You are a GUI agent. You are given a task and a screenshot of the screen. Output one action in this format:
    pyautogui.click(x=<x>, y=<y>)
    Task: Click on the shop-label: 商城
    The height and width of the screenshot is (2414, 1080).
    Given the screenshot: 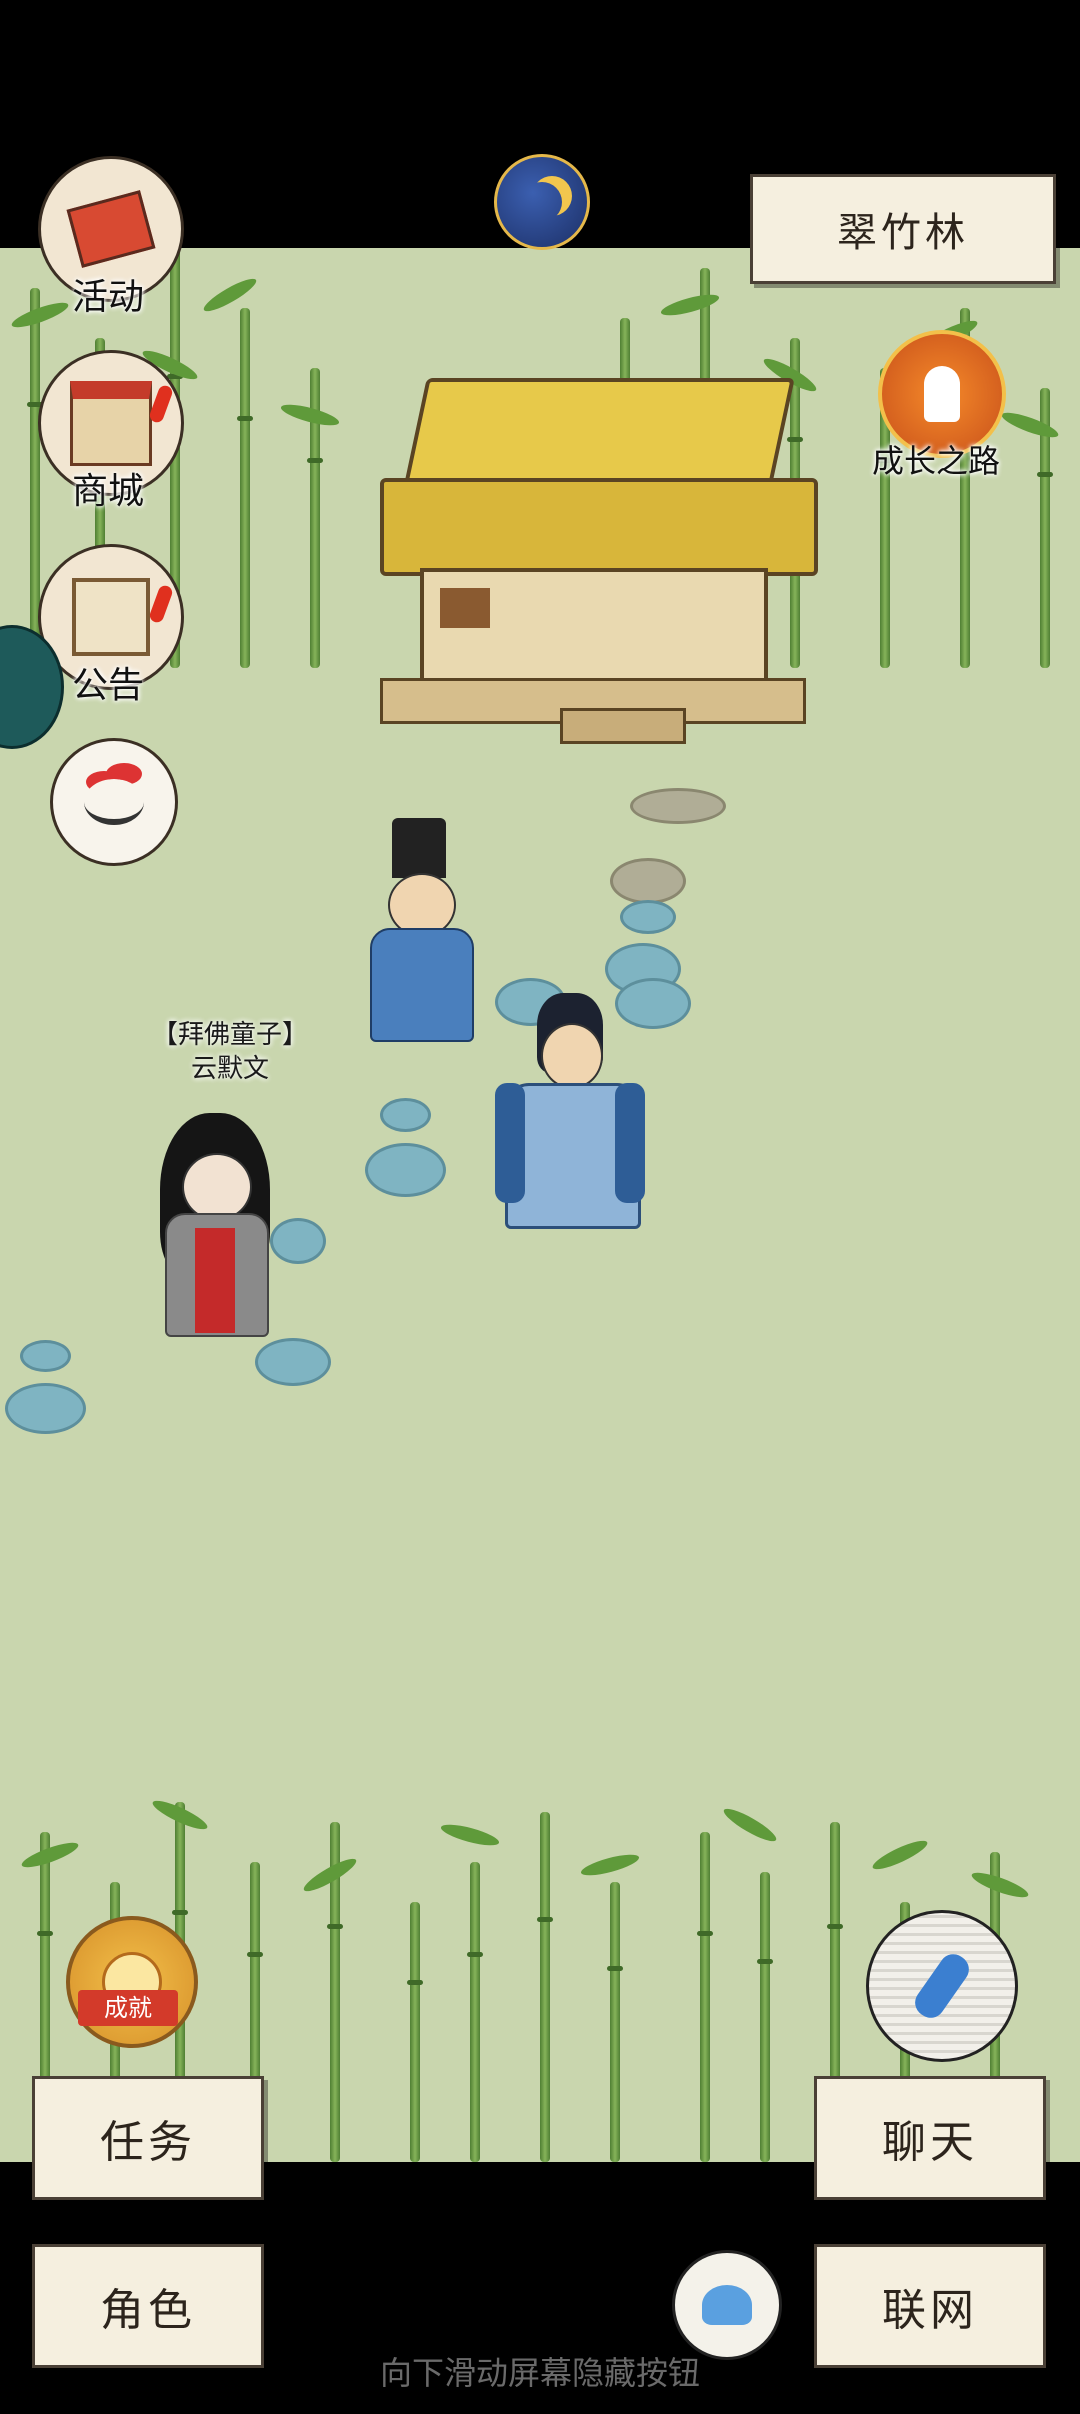 What is the action you would take?
    pyautogui.click(x=107, y=491)
    